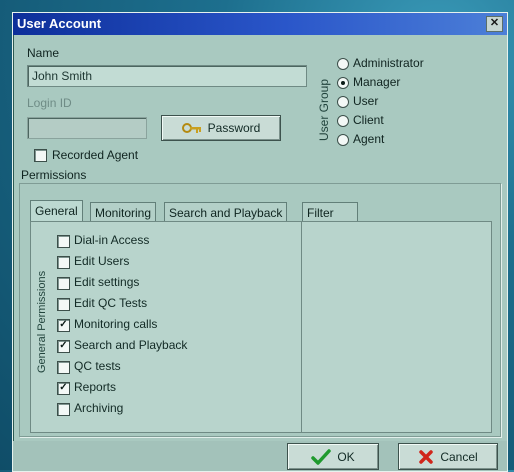 The width and height of the screenshot is (514, 472). What do you see at coordinates (321, 456) in the screenshot?
I see `checkmark-icon` at bounding box center [321, 456].